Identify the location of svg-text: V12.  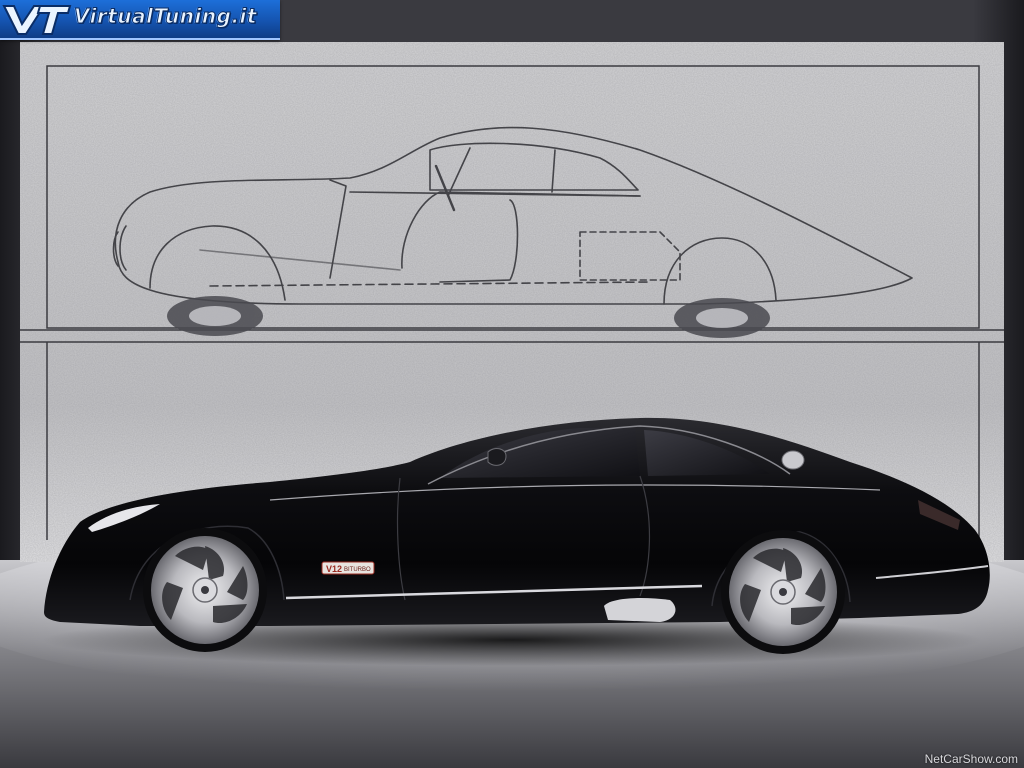
(334, 569).